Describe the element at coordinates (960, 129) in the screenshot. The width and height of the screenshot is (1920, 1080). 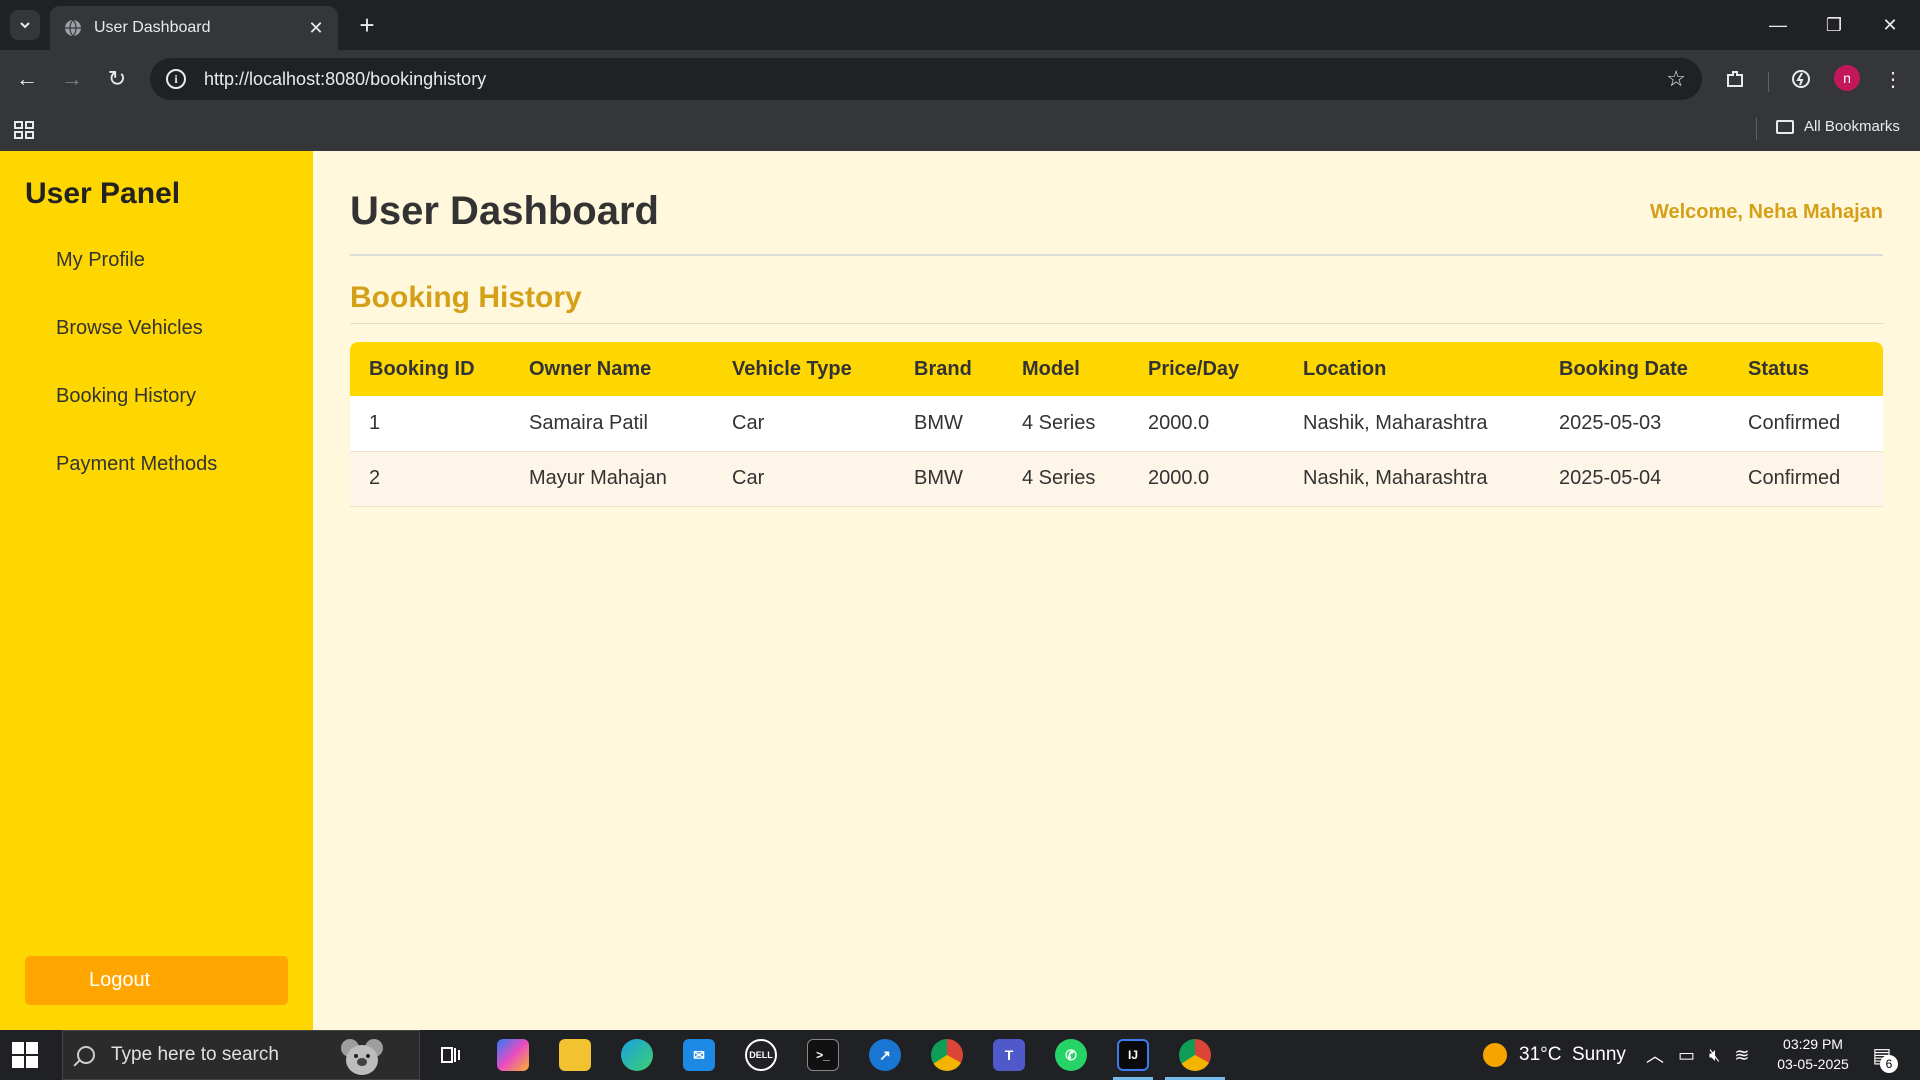
I see `bookmarks-bar: All Bookmarks` at that location.